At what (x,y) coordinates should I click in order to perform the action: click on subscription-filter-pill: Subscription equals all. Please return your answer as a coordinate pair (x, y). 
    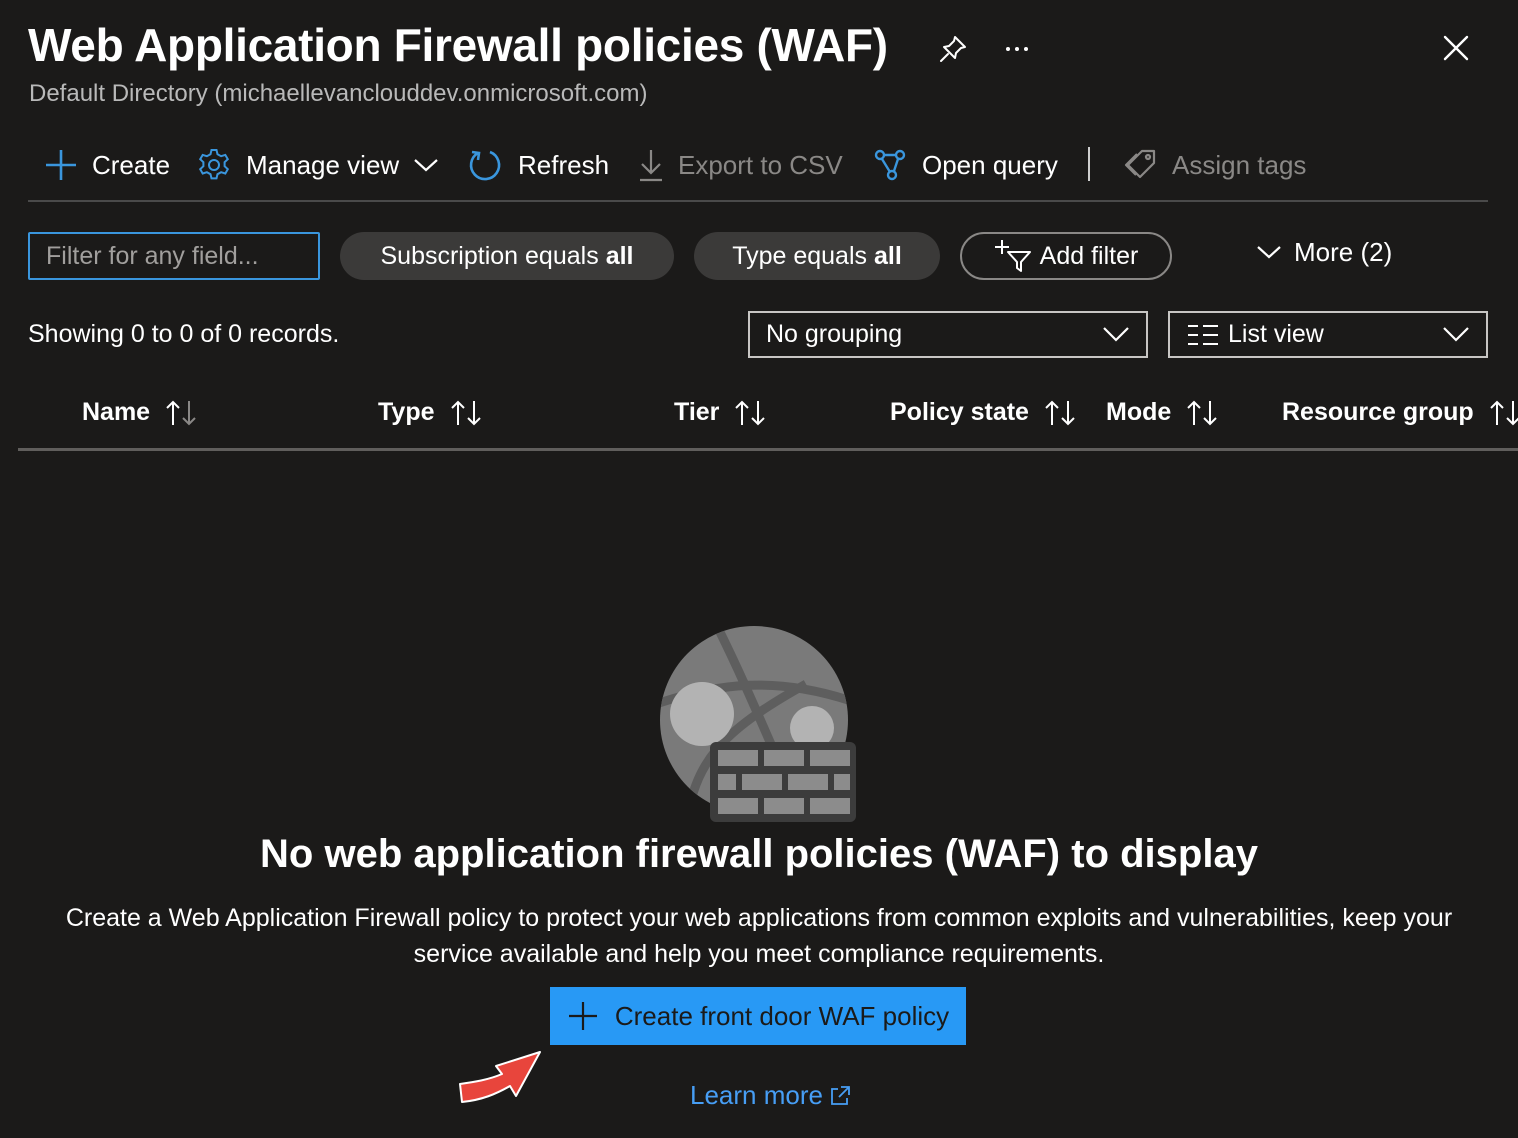
    Looking at the image, I should click on (507, 256).